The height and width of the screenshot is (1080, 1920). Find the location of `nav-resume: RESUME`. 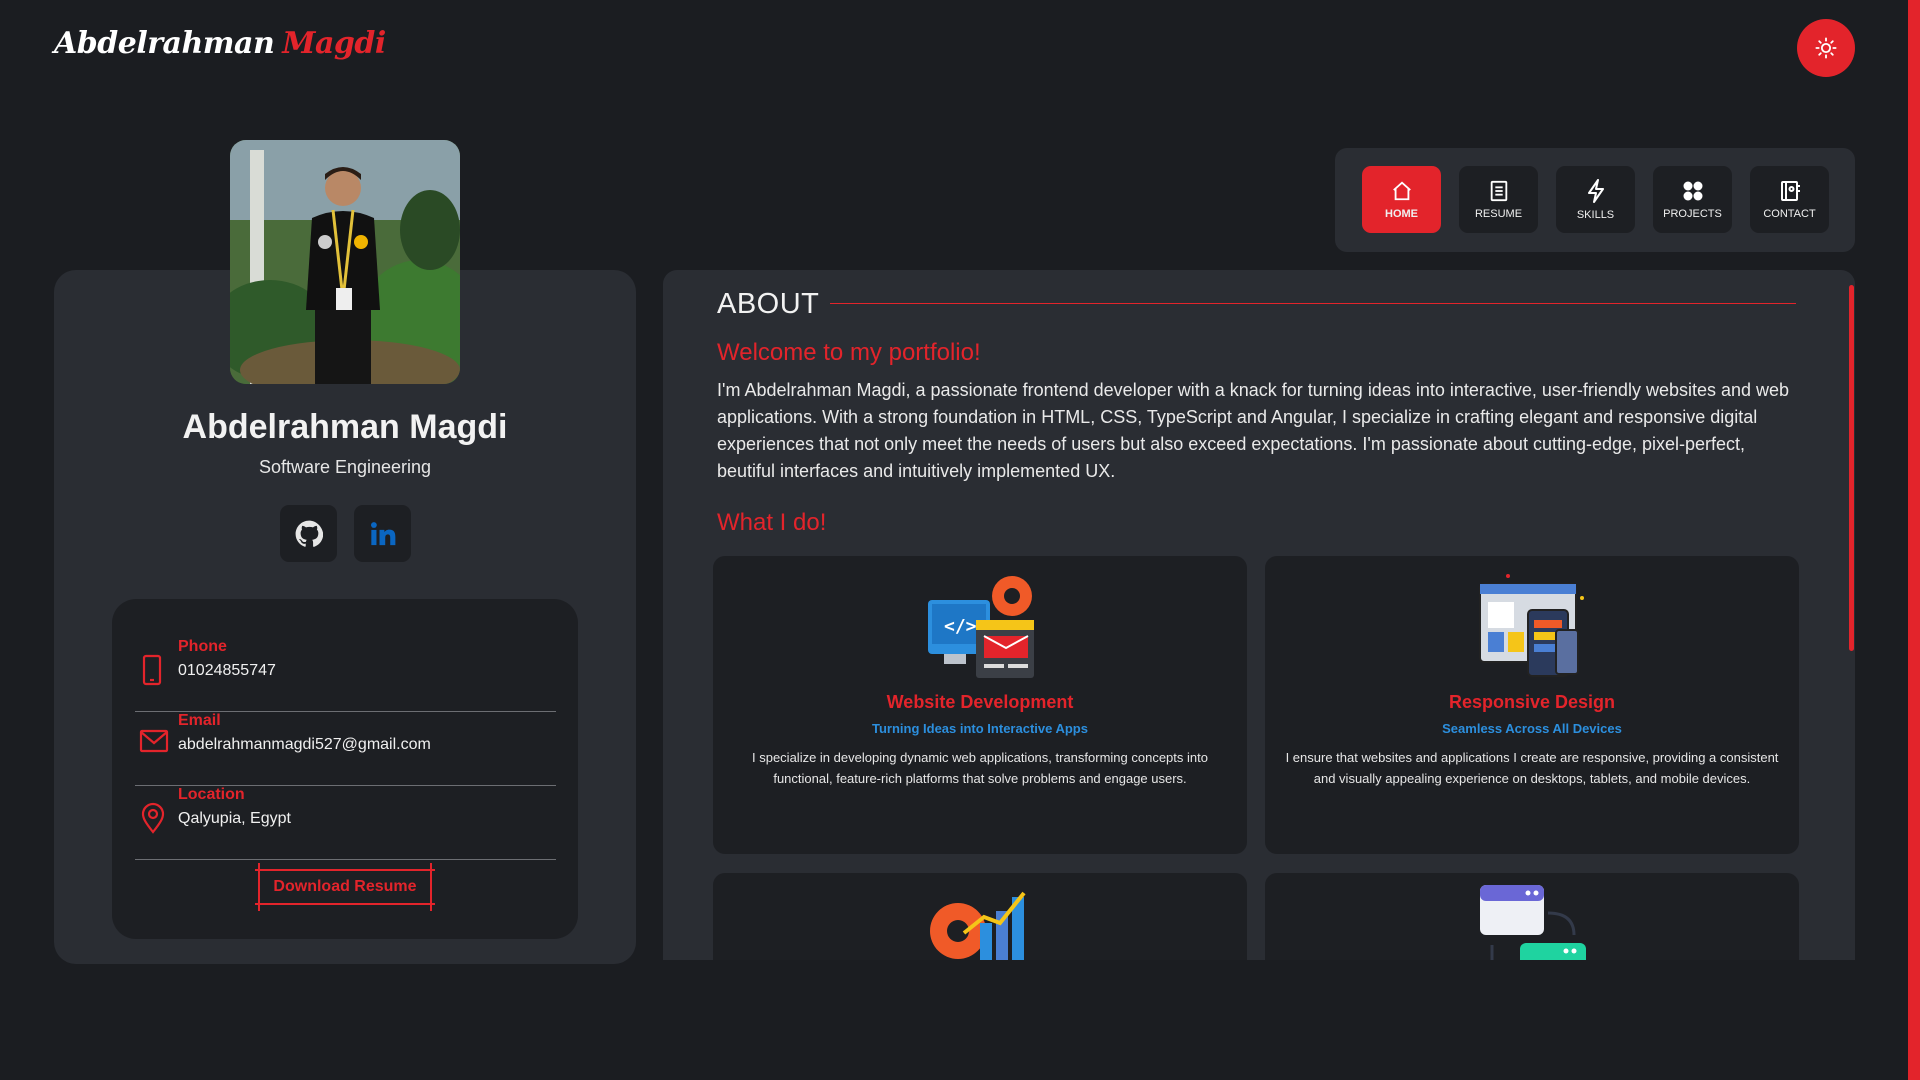

nav-resume: RESUME is located at coordinates (1498, 199).